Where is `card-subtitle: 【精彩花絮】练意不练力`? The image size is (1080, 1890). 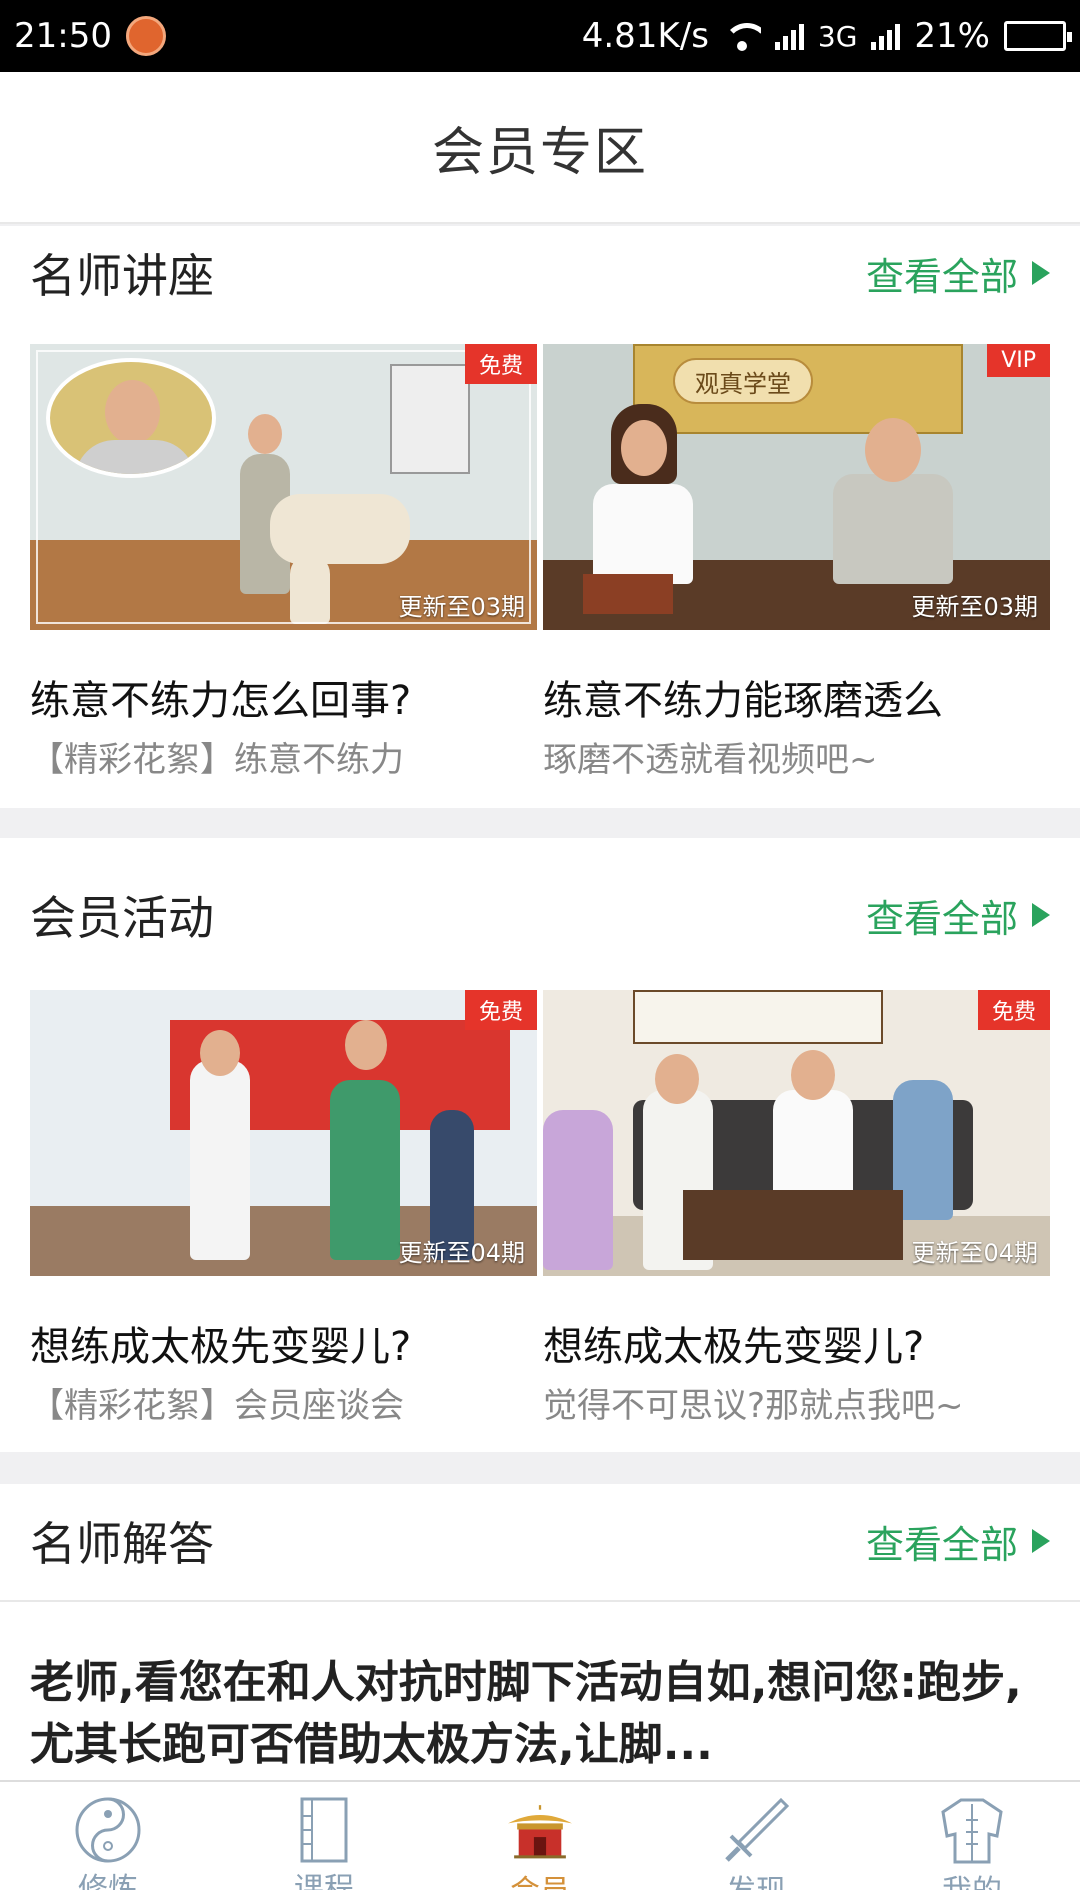 card-subtitle: 【精彩花絮】练意不练力 is located at coordinates (217, 760).